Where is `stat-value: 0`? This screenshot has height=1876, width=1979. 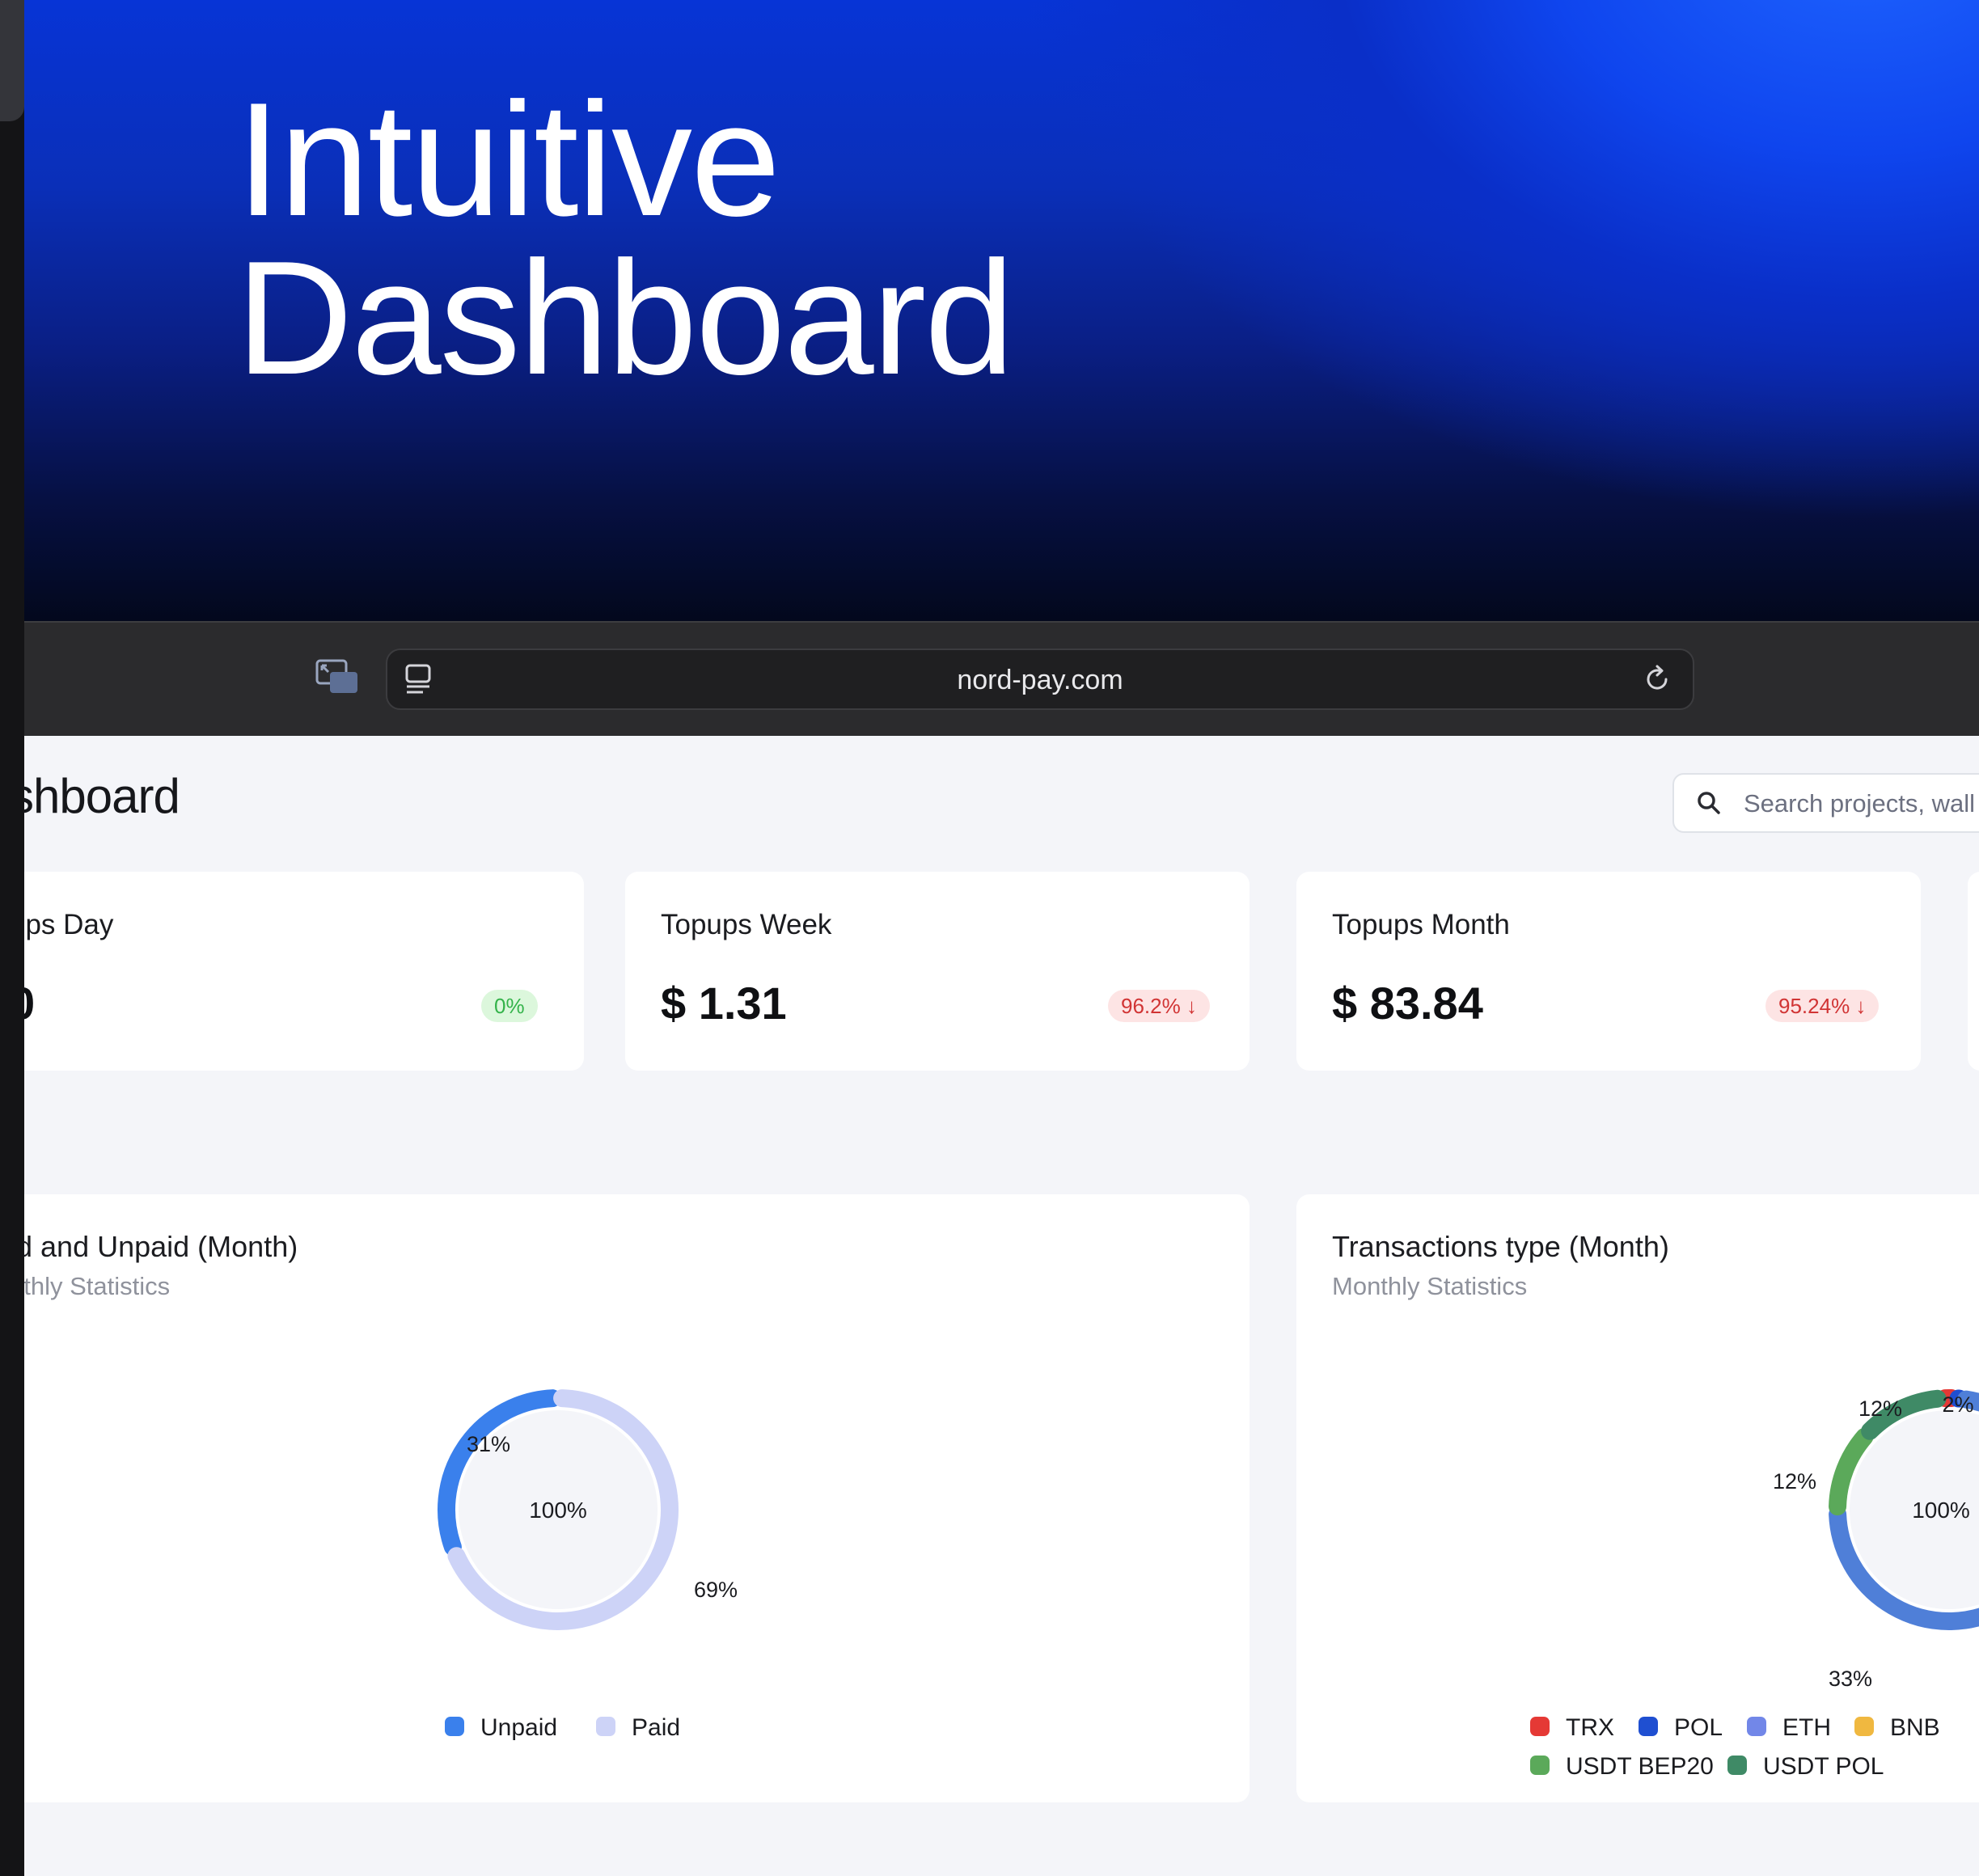 stat-value: 0 is located at coordinates (30, 1003).